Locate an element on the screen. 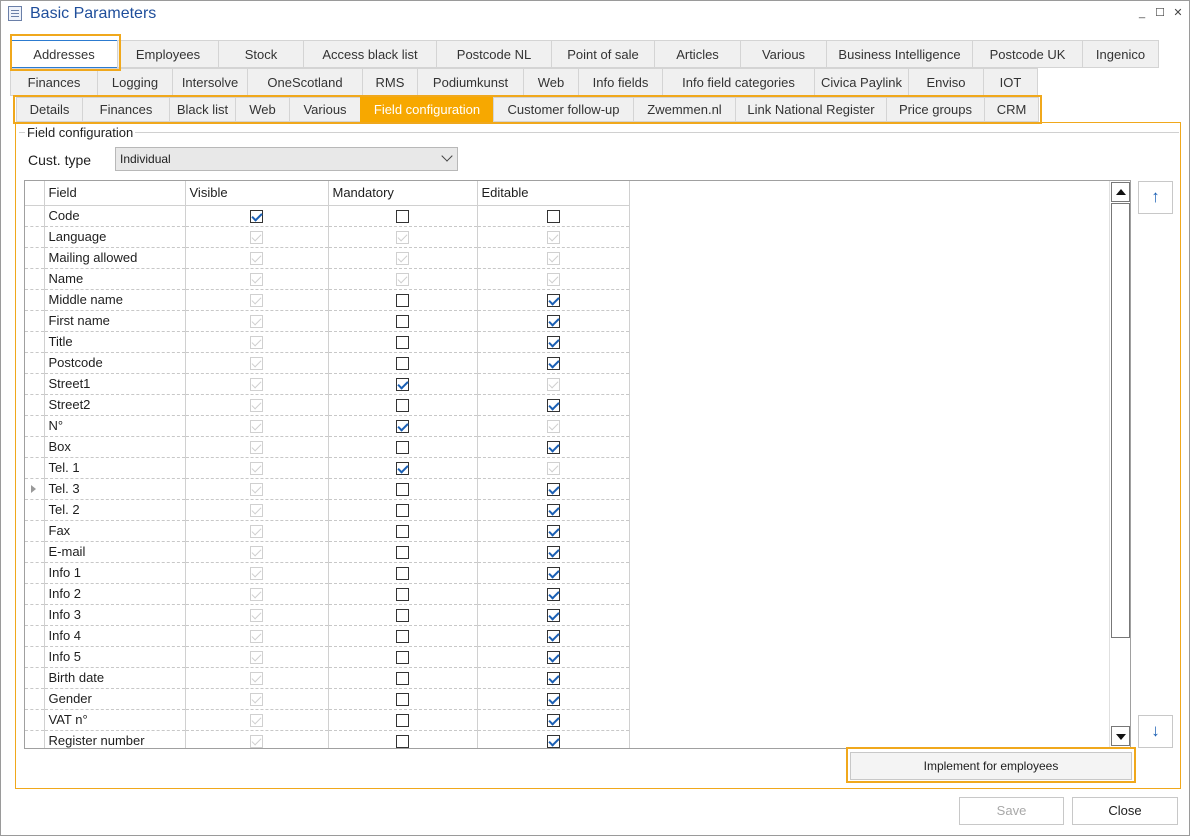 The width and height of the screenshot is (1190, 836). table-row: Postcode is located at coordinates (327, 363).